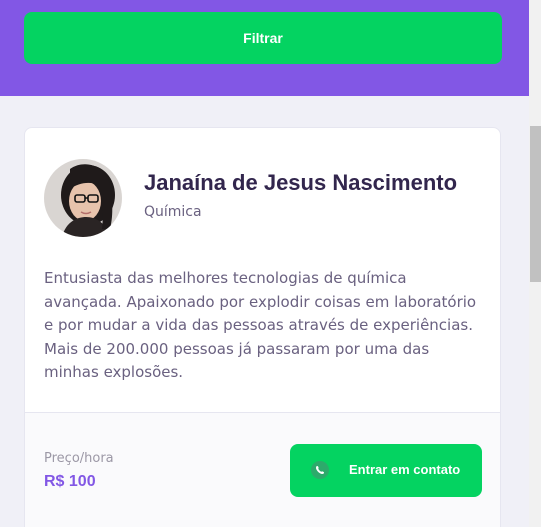  What do you see at coordinates (320, 470) in the screenshot?
I see `whatsapp-icon` at bounding box center [320, 470].